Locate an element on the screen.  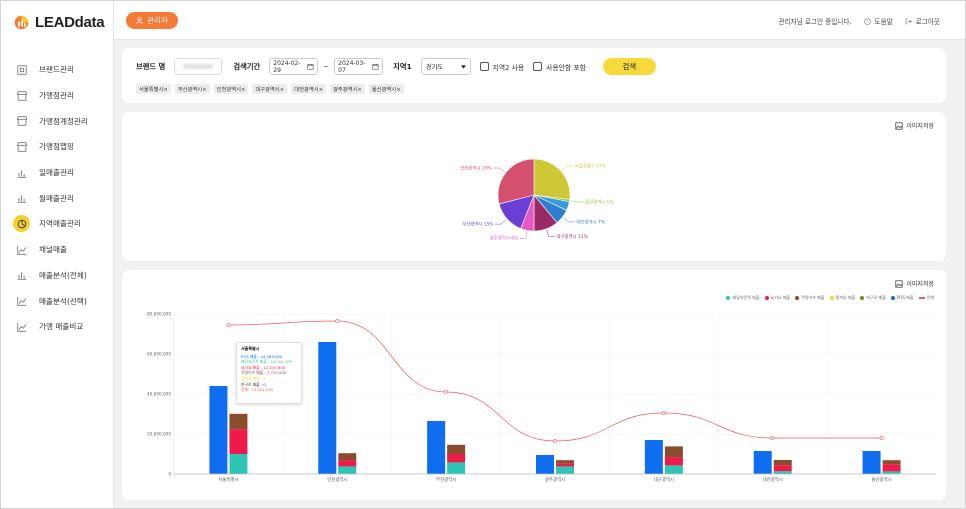
sidebar-item: 일매출관리 is located at coordinates (62, 173).